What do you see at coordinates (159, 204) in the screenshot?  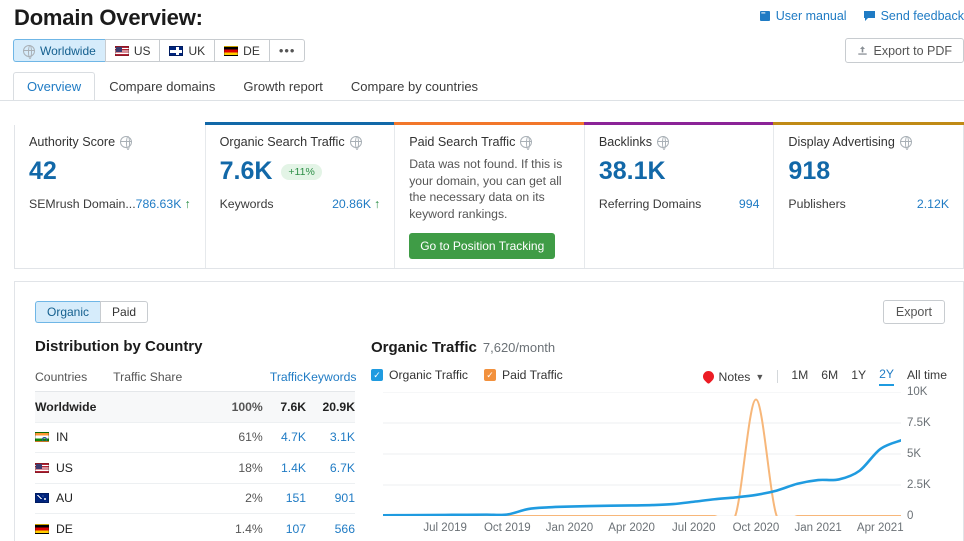 I see `card-sub-value: 786.63K` at bounding box center [159, 204].